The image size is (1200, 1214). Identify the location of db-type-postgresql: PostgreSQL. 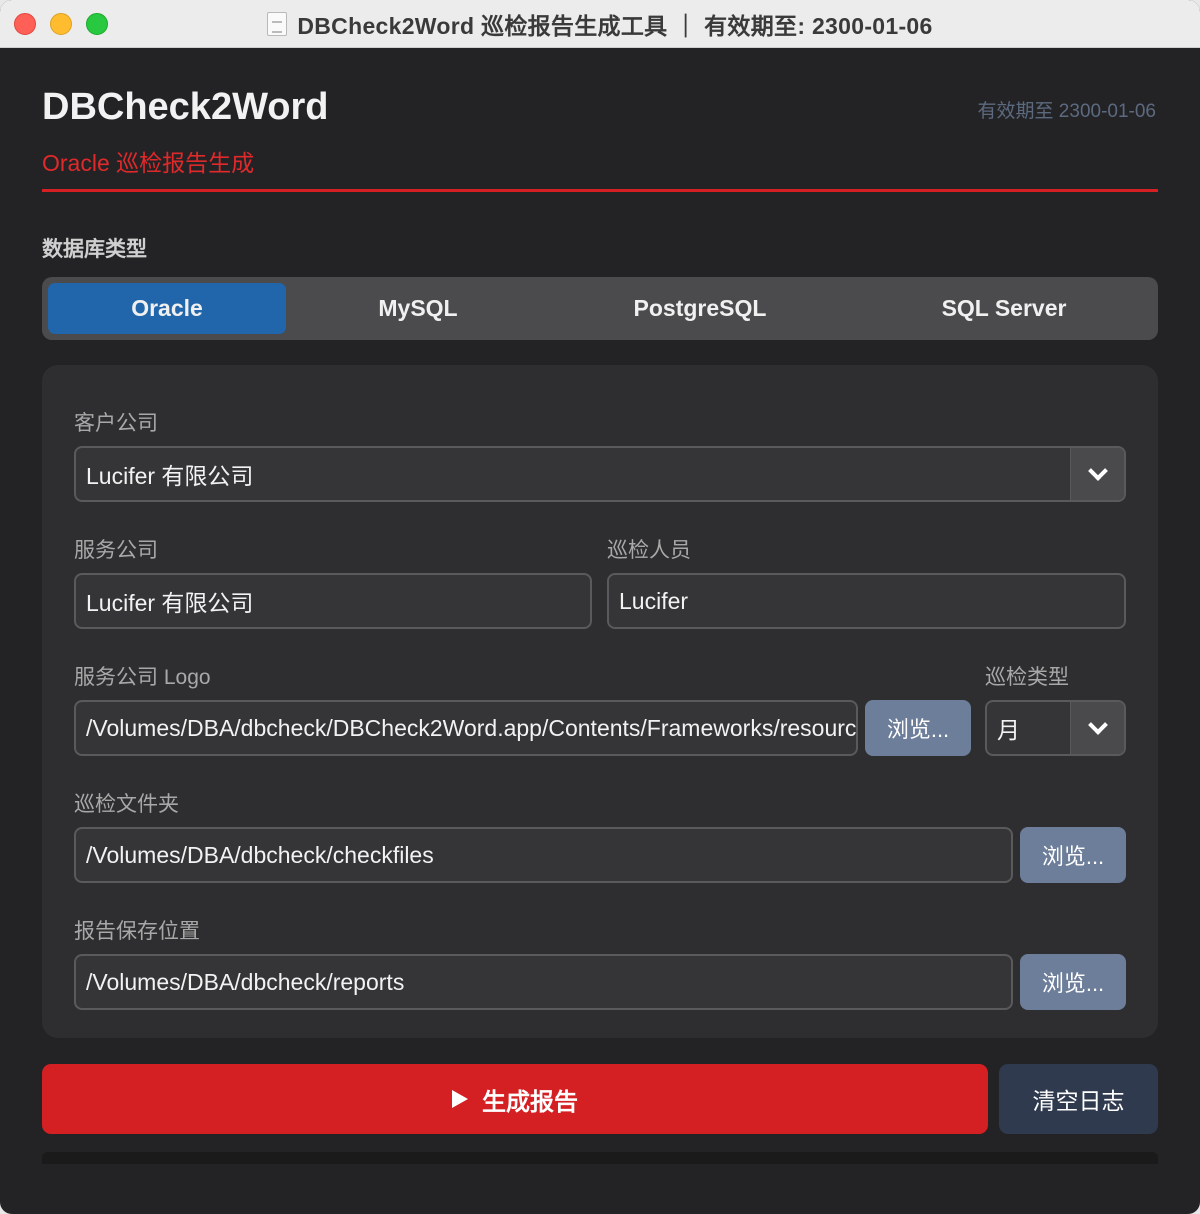
(700, 308).